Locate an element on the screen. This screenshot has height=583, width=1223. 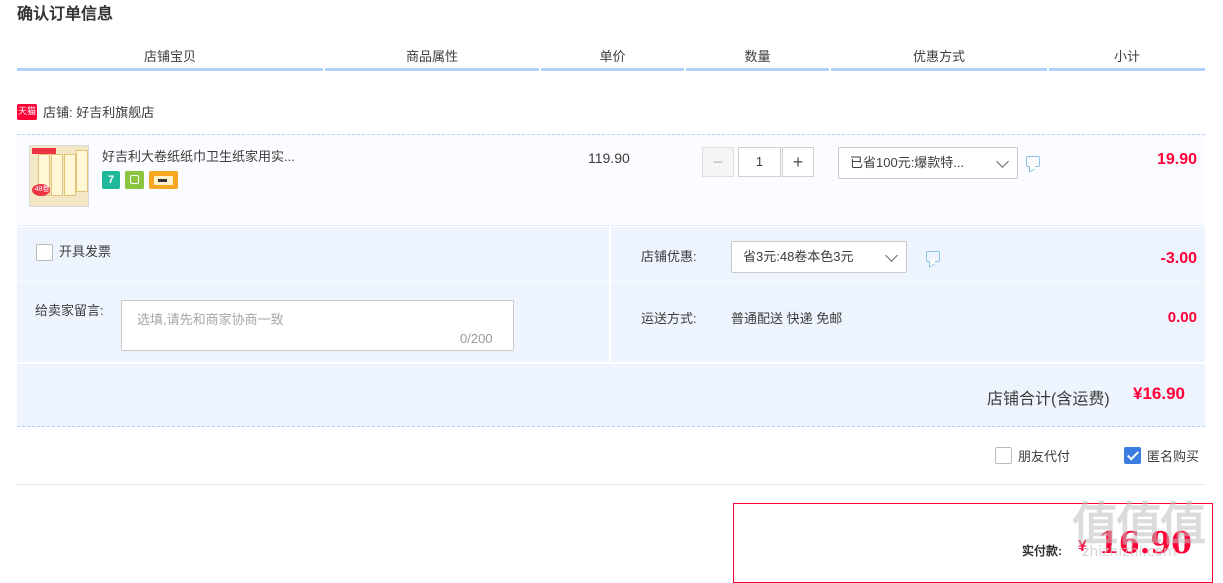
product-thumbnail: 48卷 is located at coordinates (59, 176).